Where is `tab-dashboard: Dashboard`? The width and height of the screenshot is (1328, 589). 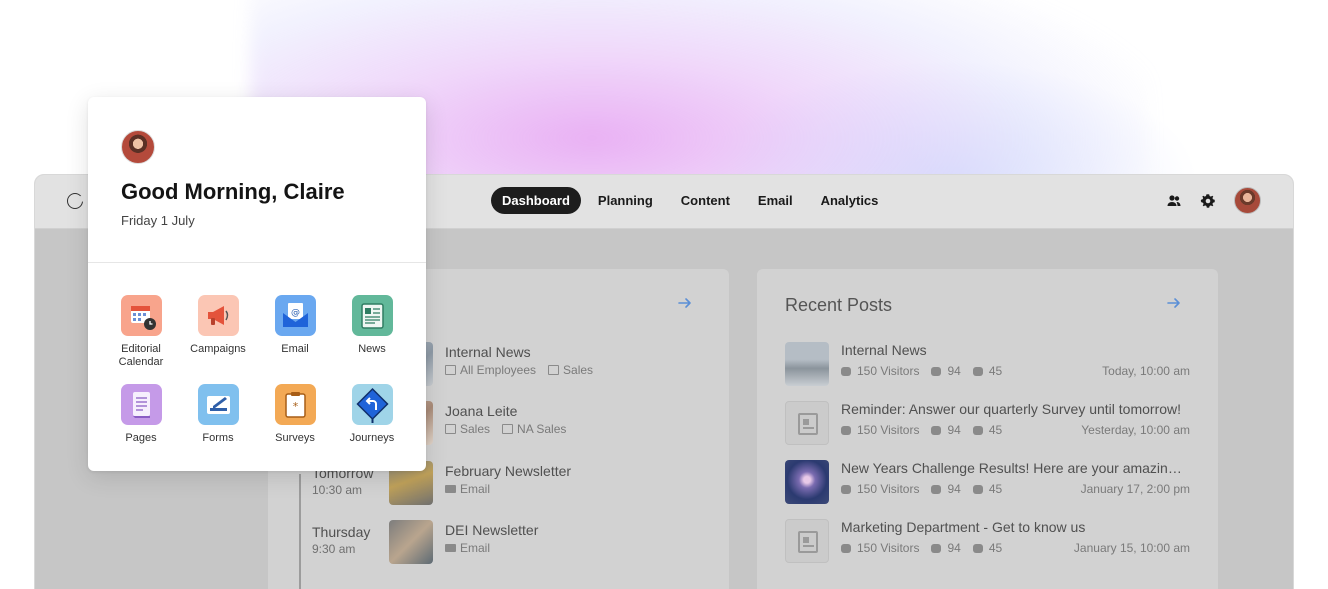 tab-dashboard: Dashboard is located at coordinates (536, 200).